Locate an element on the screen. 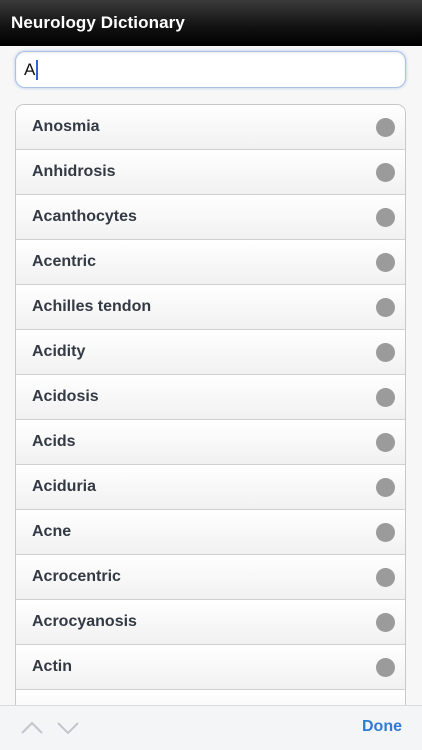  search-input-value: A is located at coordinates (30, 69).